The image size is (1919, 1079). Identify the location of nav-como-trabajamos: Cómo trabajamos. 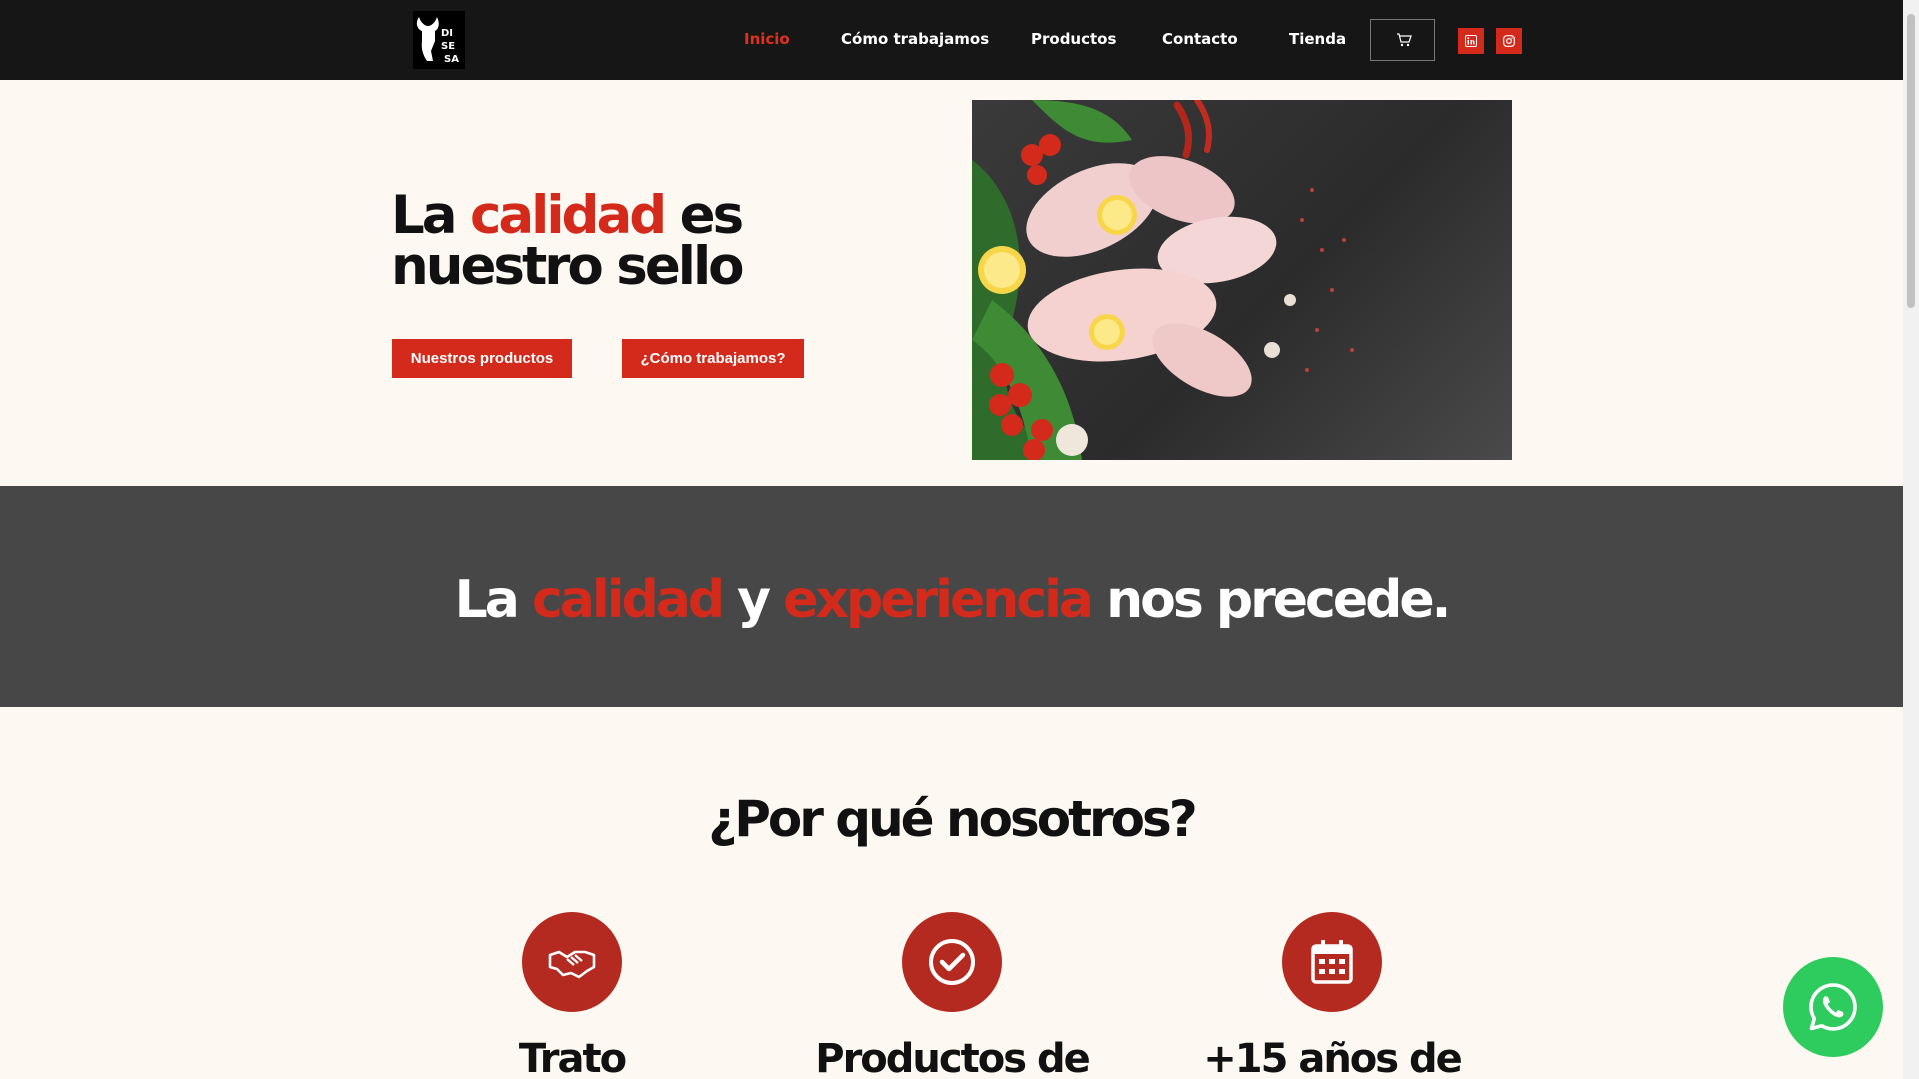
(915, 39).